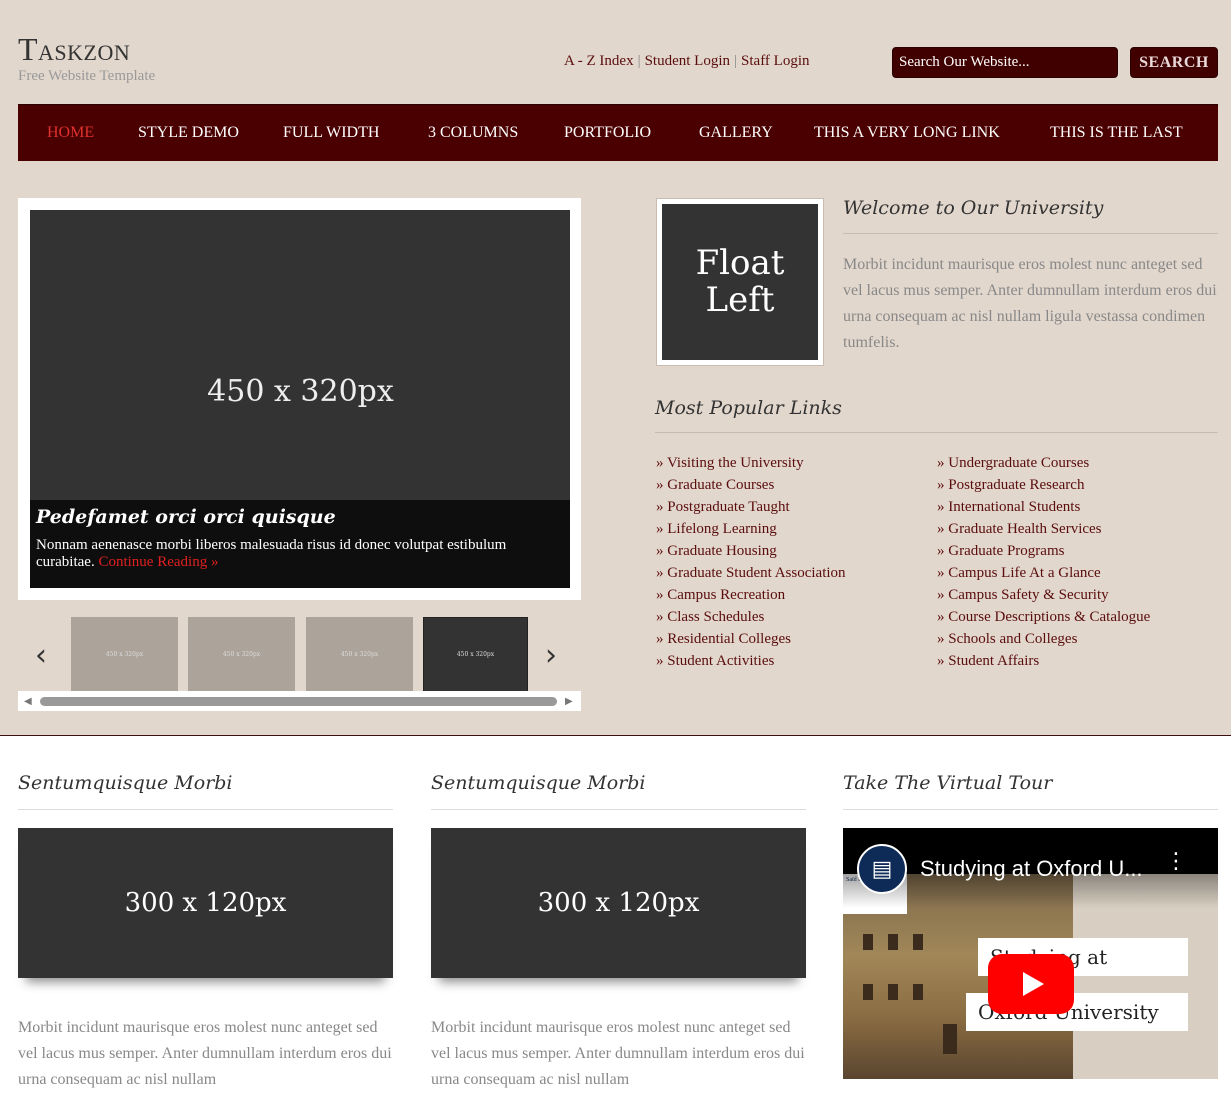 This screenshot has width=1231, height=1093. I want to click on link-item: » Student Affairs, so click(1043, 661).